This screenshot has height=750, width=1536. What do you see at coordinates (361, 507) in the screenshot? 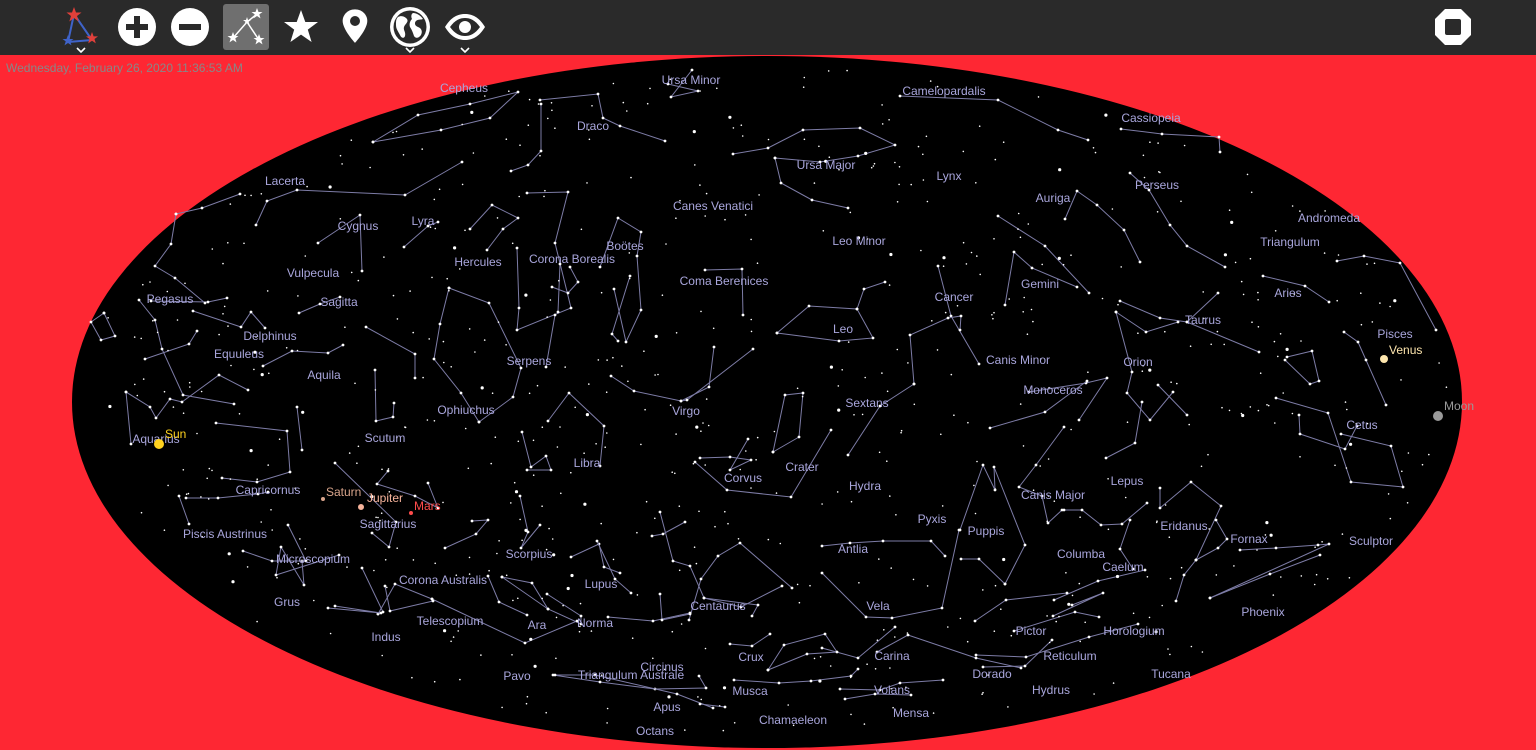
I see `jupiter-marker` at bounding box center [361, 507].